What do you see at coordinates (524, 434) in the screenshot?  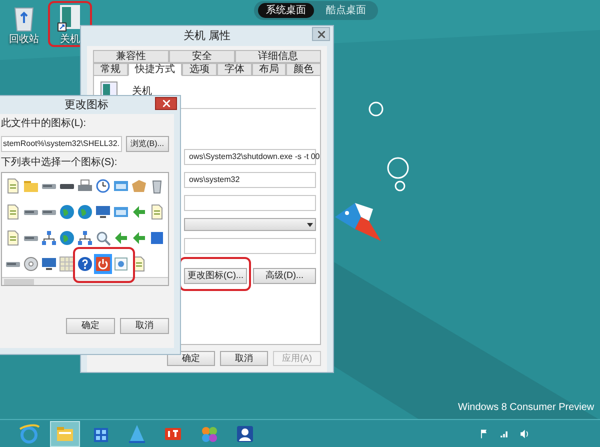 I see `volume-icon` at bounding box center [524, 434].